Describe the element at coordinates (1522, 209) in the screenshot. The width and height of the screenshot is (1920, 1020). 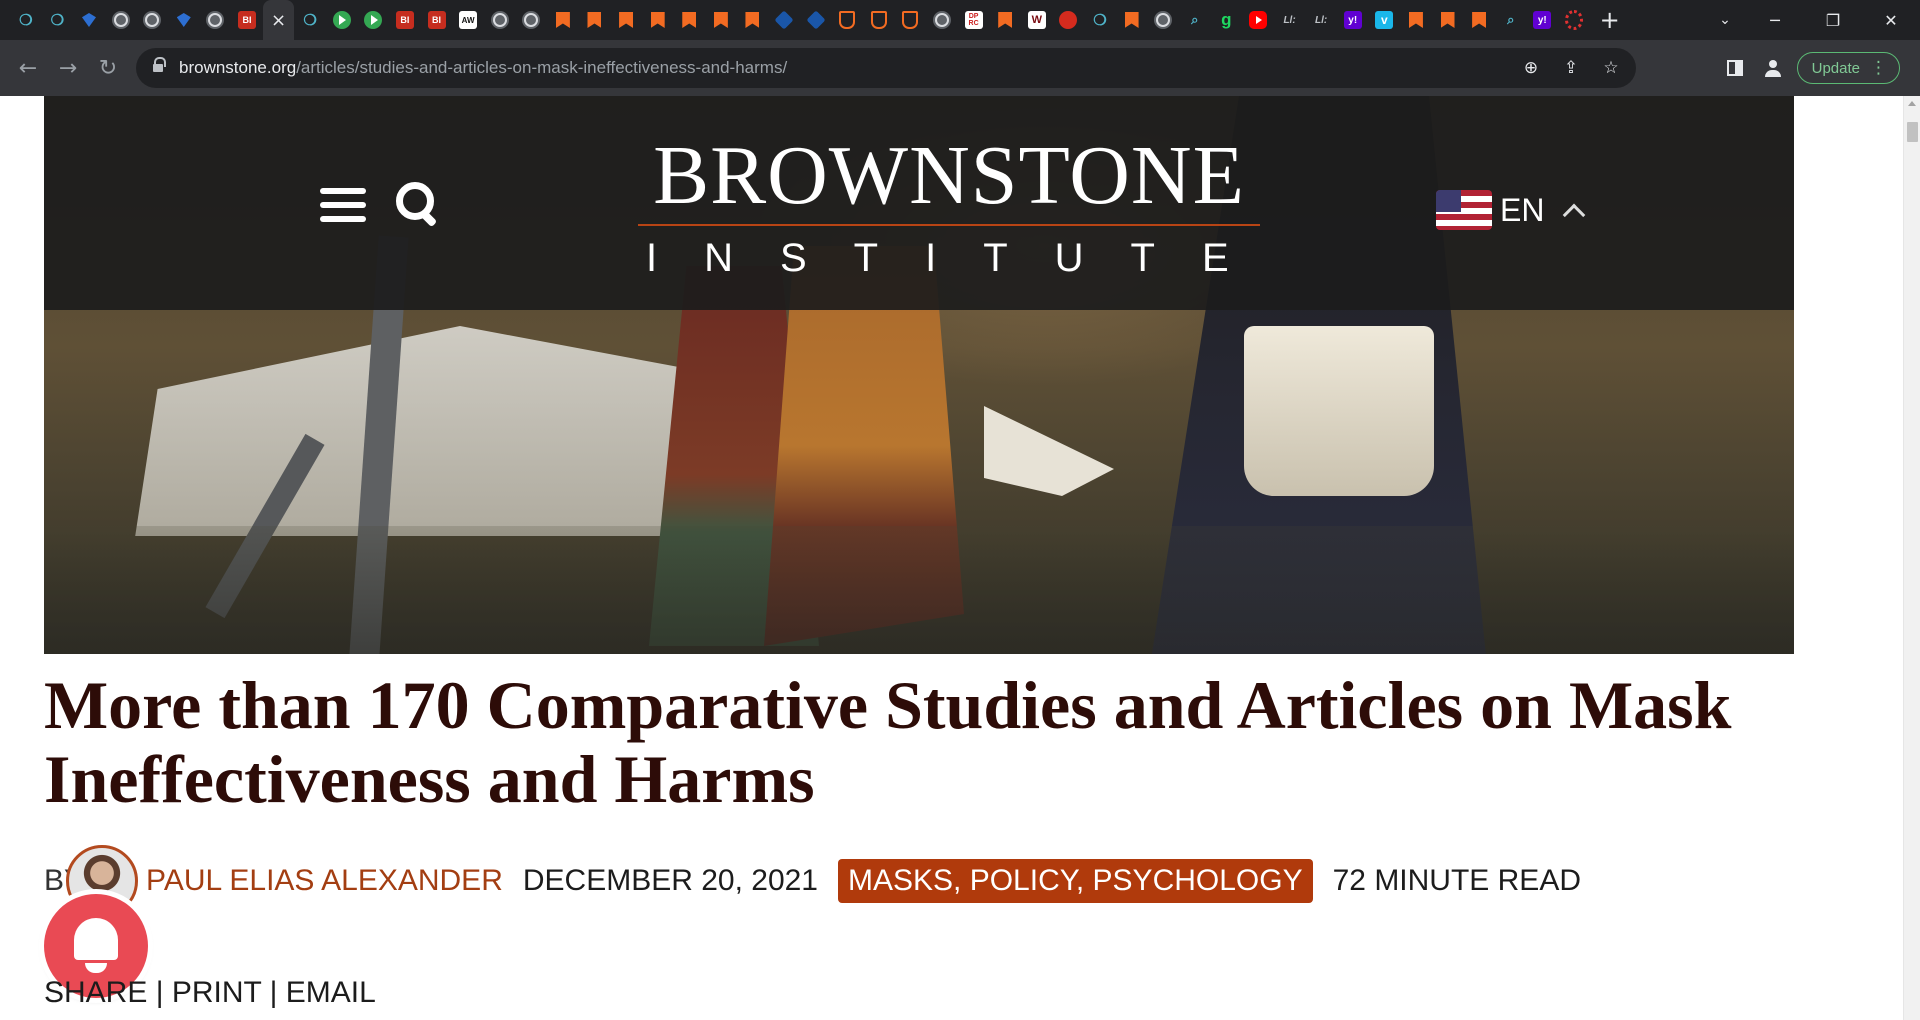
I see `language-code: EN` at that location.